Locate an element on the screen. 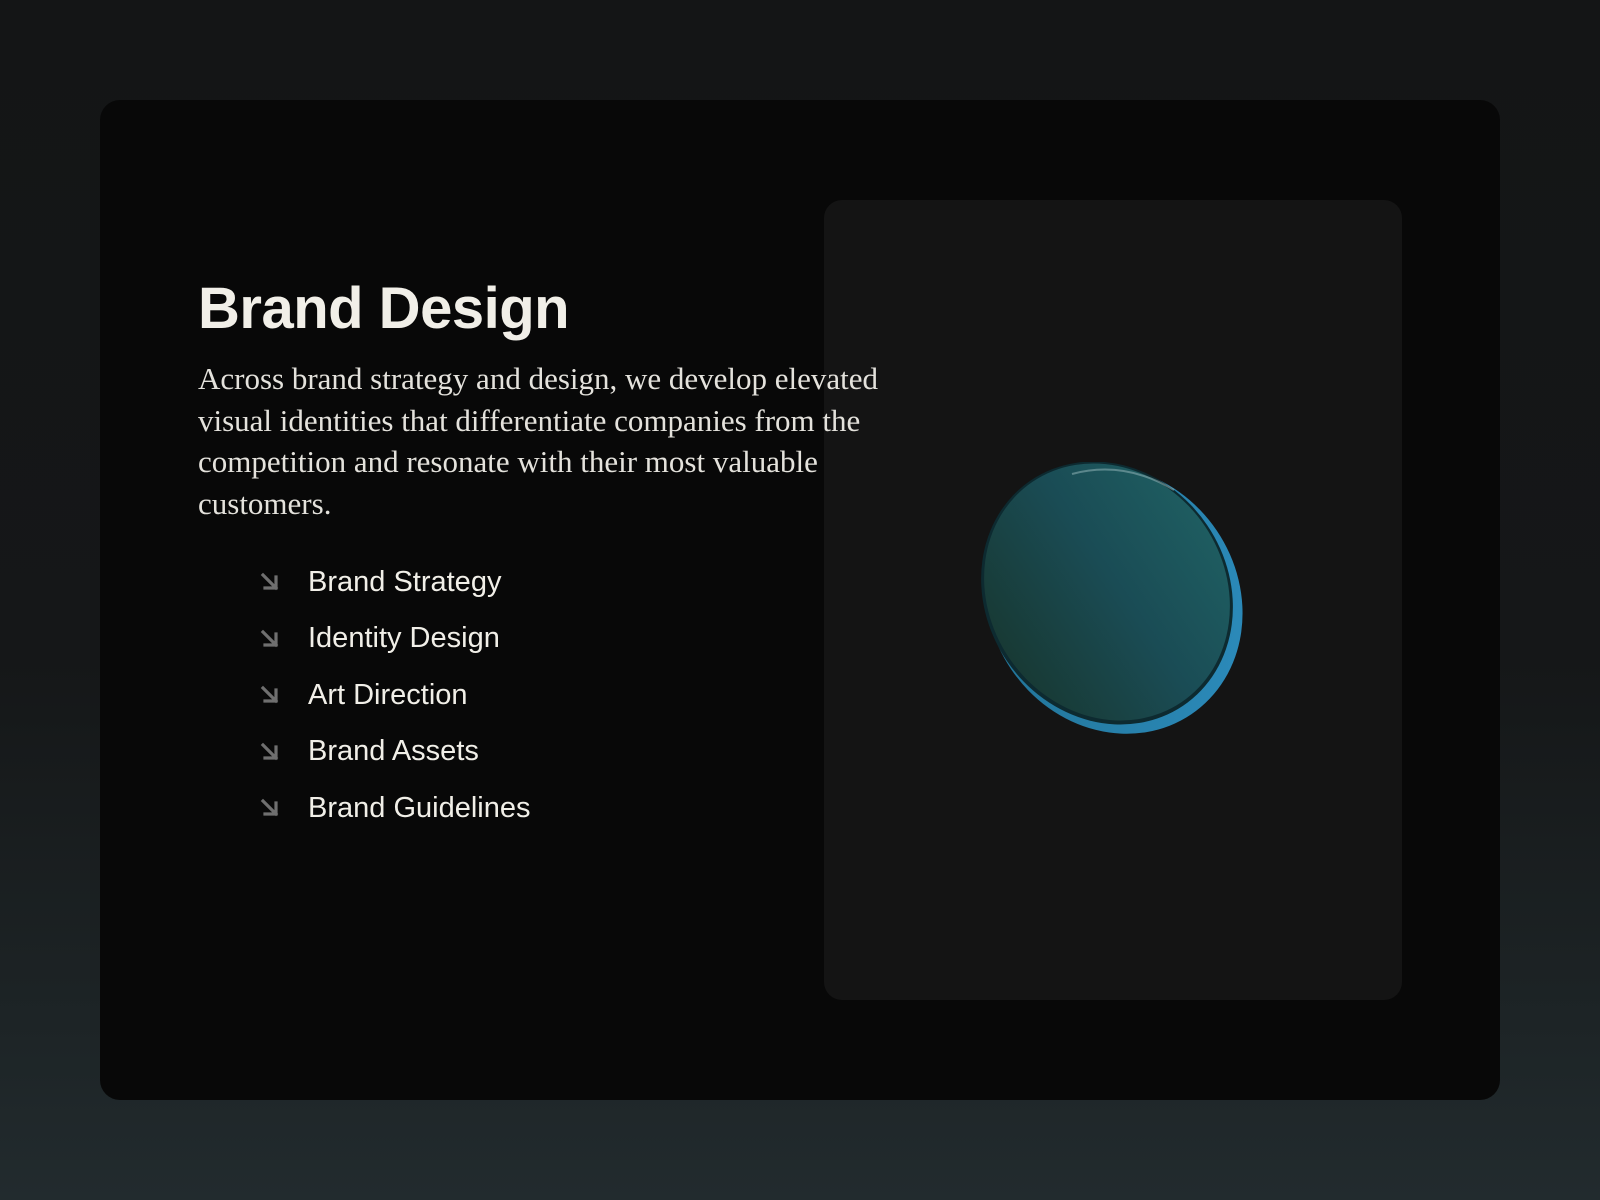 The width and height of the screenshot is (1600, 1200). list-item: Brand Guidelines is located at coordinates (394, 808).